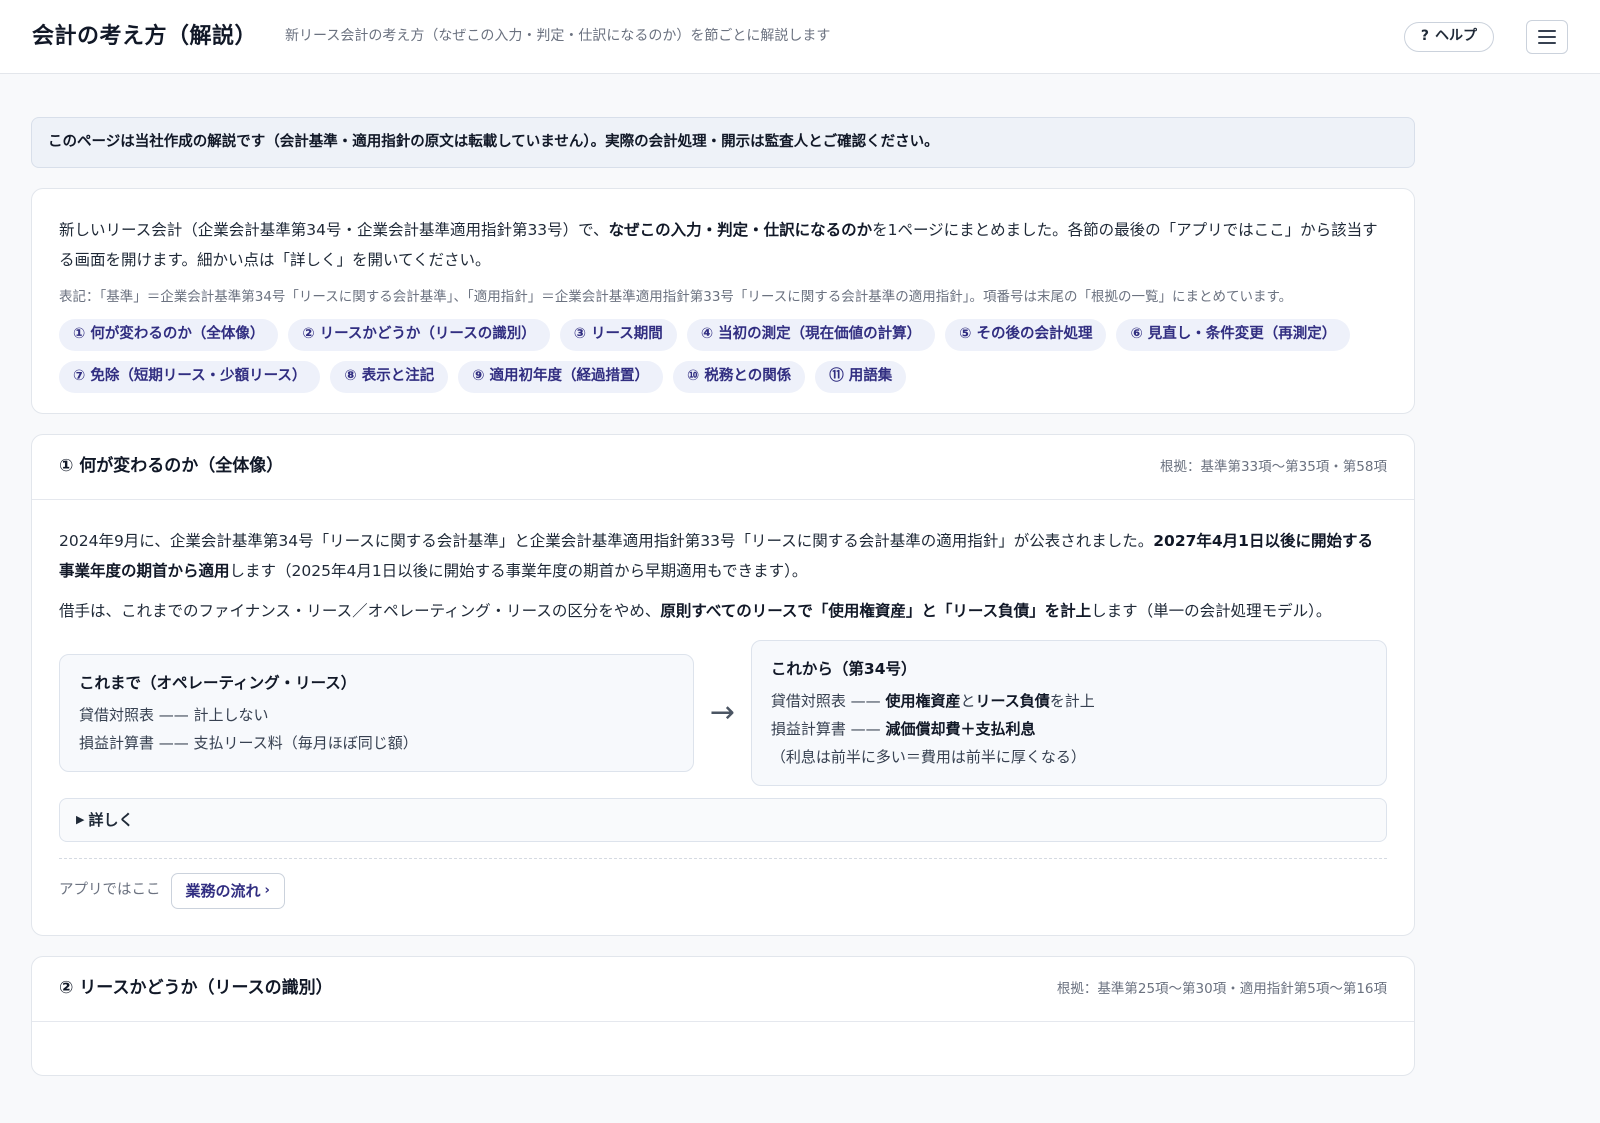 This screenshot has width=1600, height=1123. What do you see at coordinates (561, 377) in the screenshot?
I see `toc-chip-transition: ⑨ 適用初年度（経過措置）` at bounding box center [561, 377].